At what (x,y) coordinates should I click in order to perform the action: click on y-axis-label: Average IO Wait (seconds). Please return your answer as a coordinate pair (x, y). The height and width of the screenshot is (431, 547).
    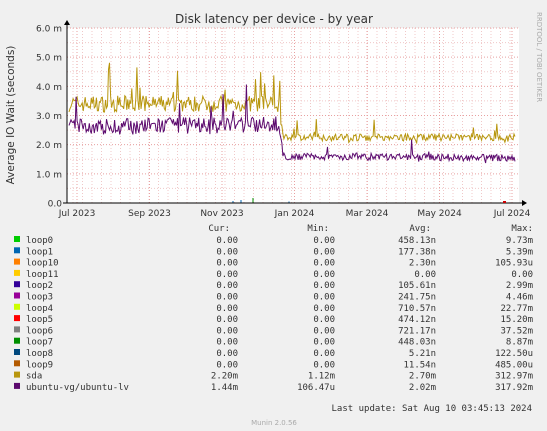
    Looking at the image, I should click on (11, 115).